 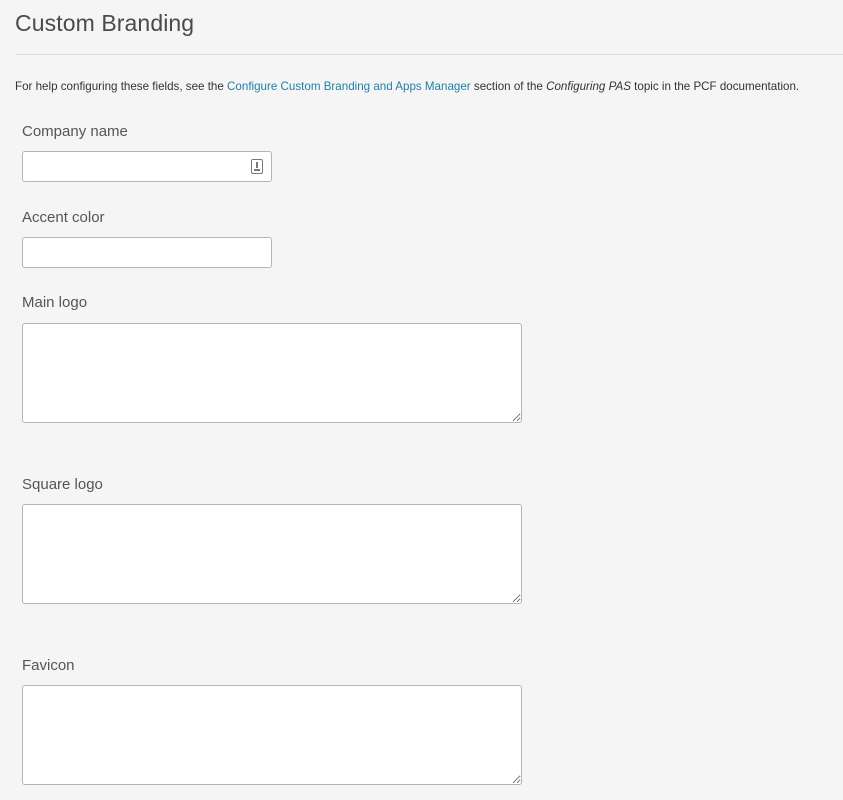 I want to click on main-logo-textarea, so click(x=272, y=373).